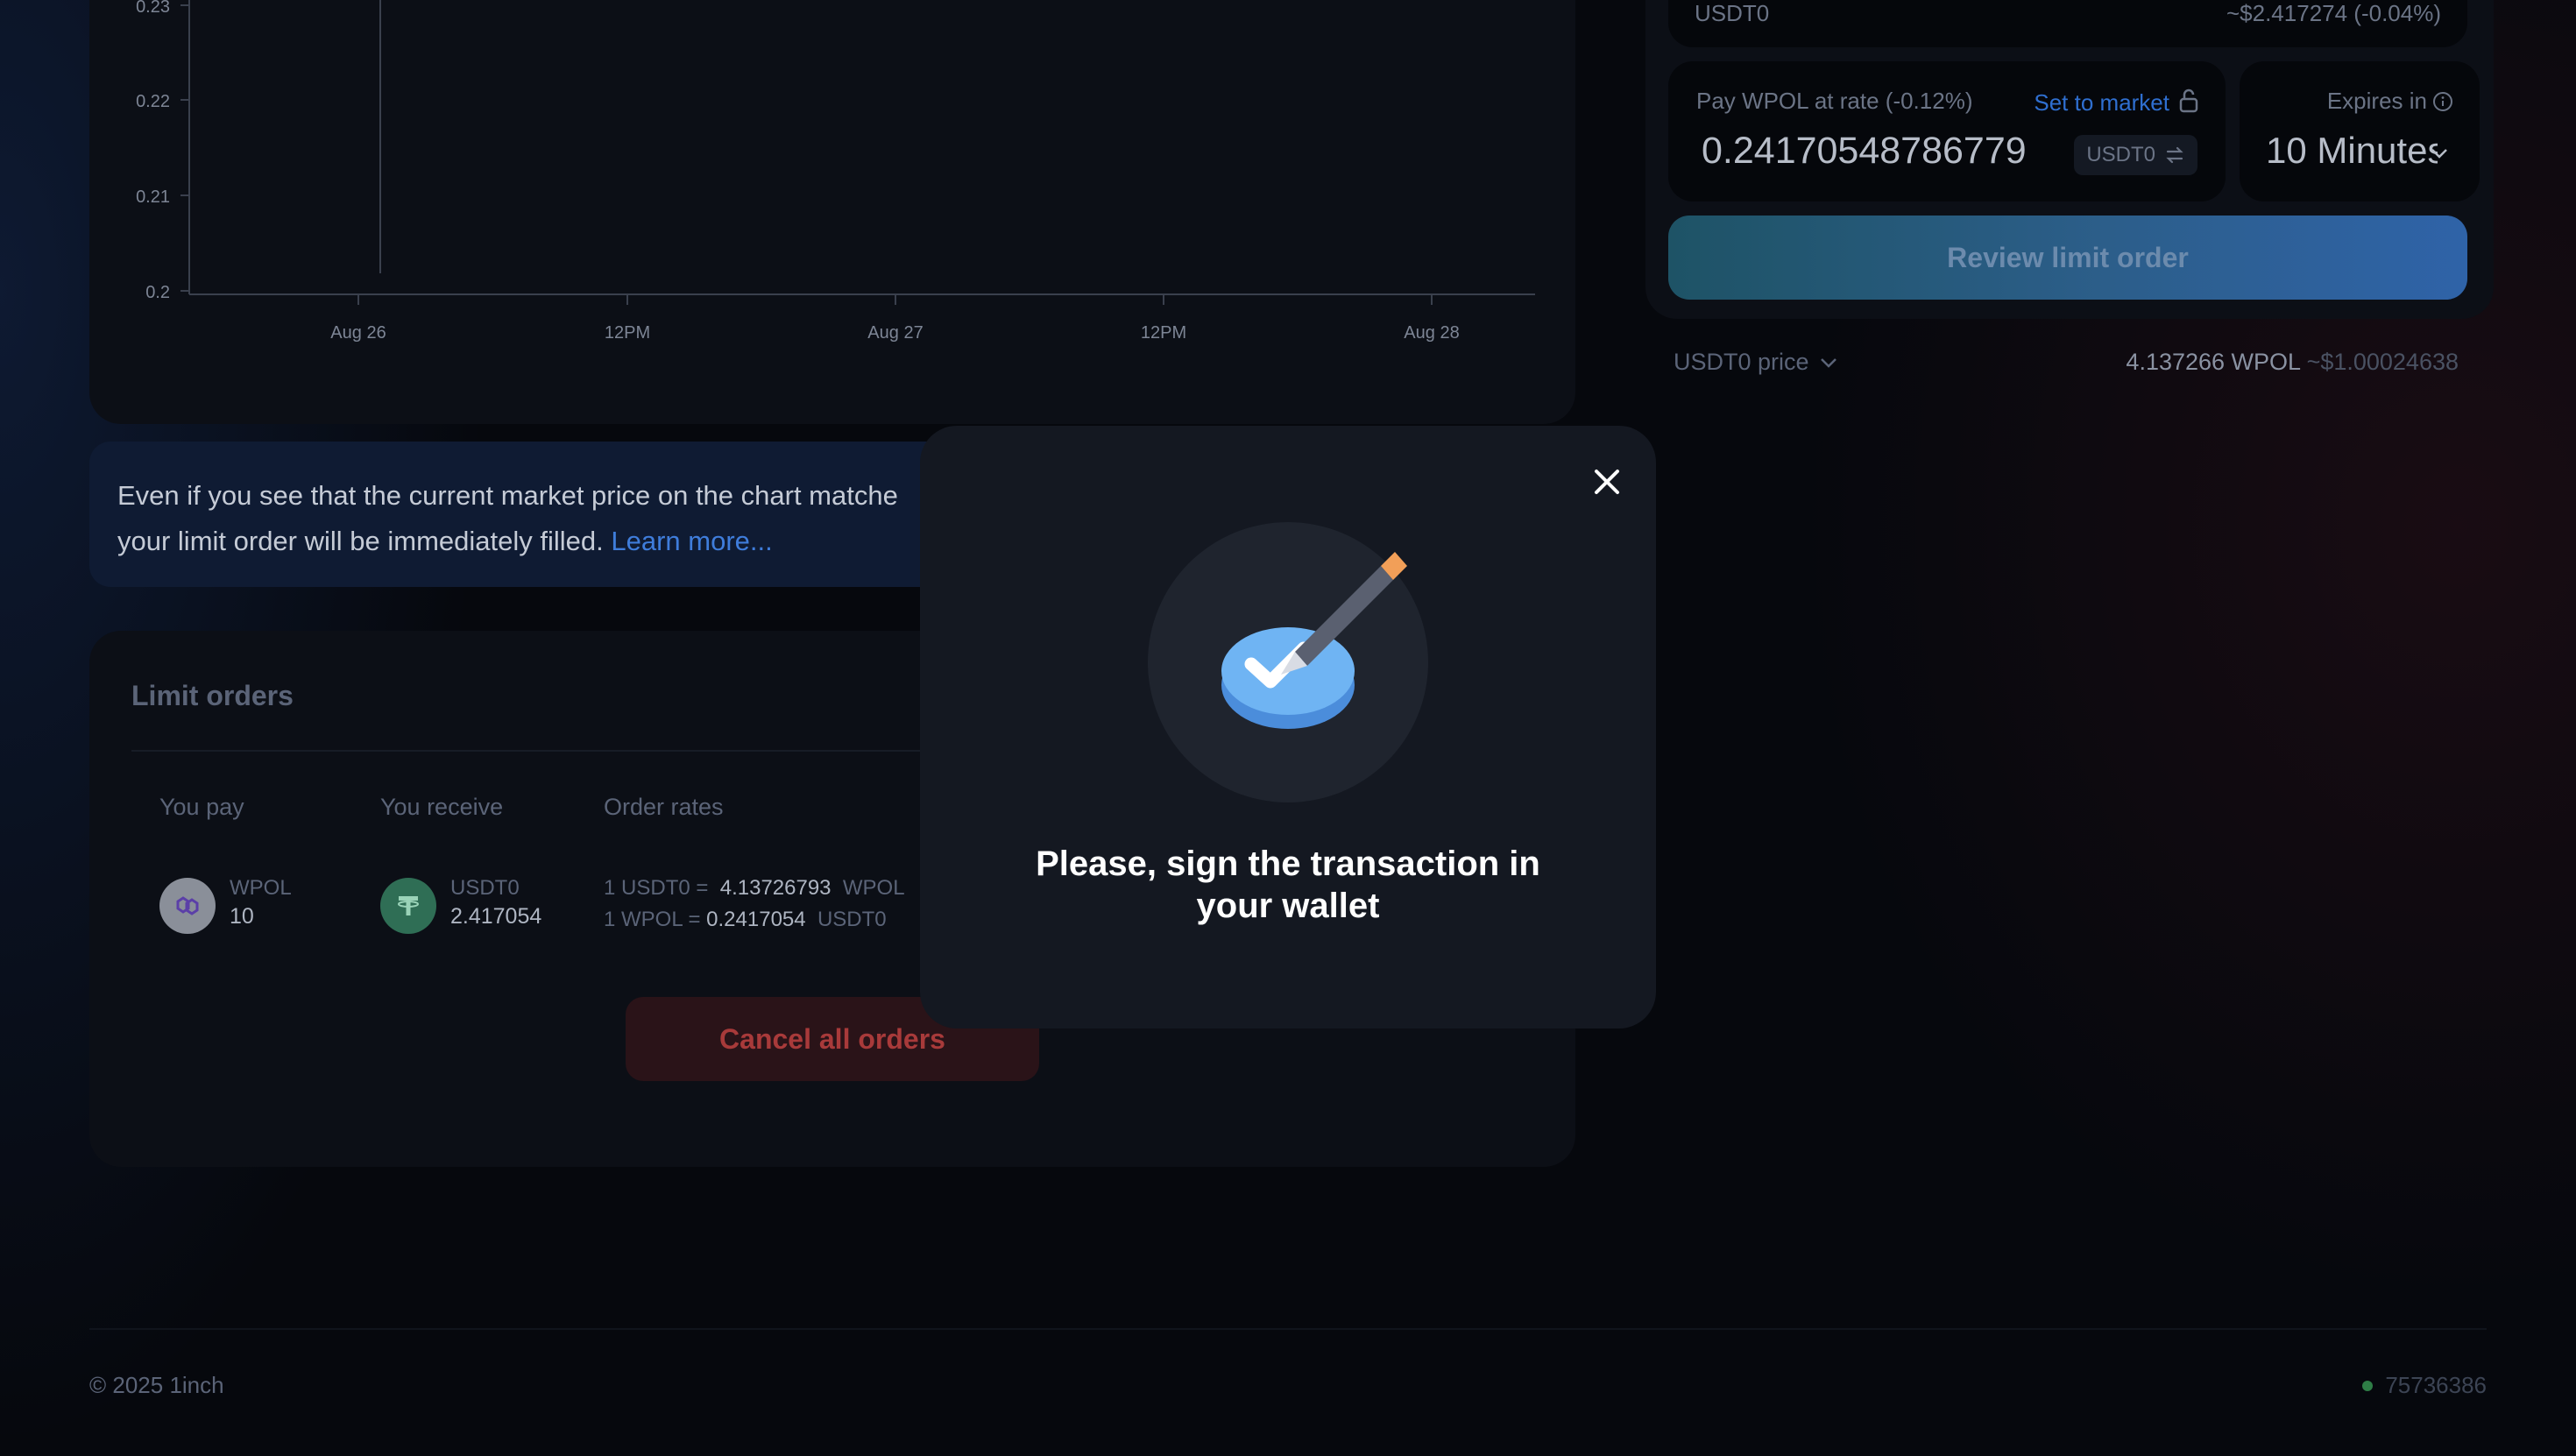 The width and height of the screenshot is (2576, 1456). I want to click on x-tick-label: Aug 27, so click(895, 333).